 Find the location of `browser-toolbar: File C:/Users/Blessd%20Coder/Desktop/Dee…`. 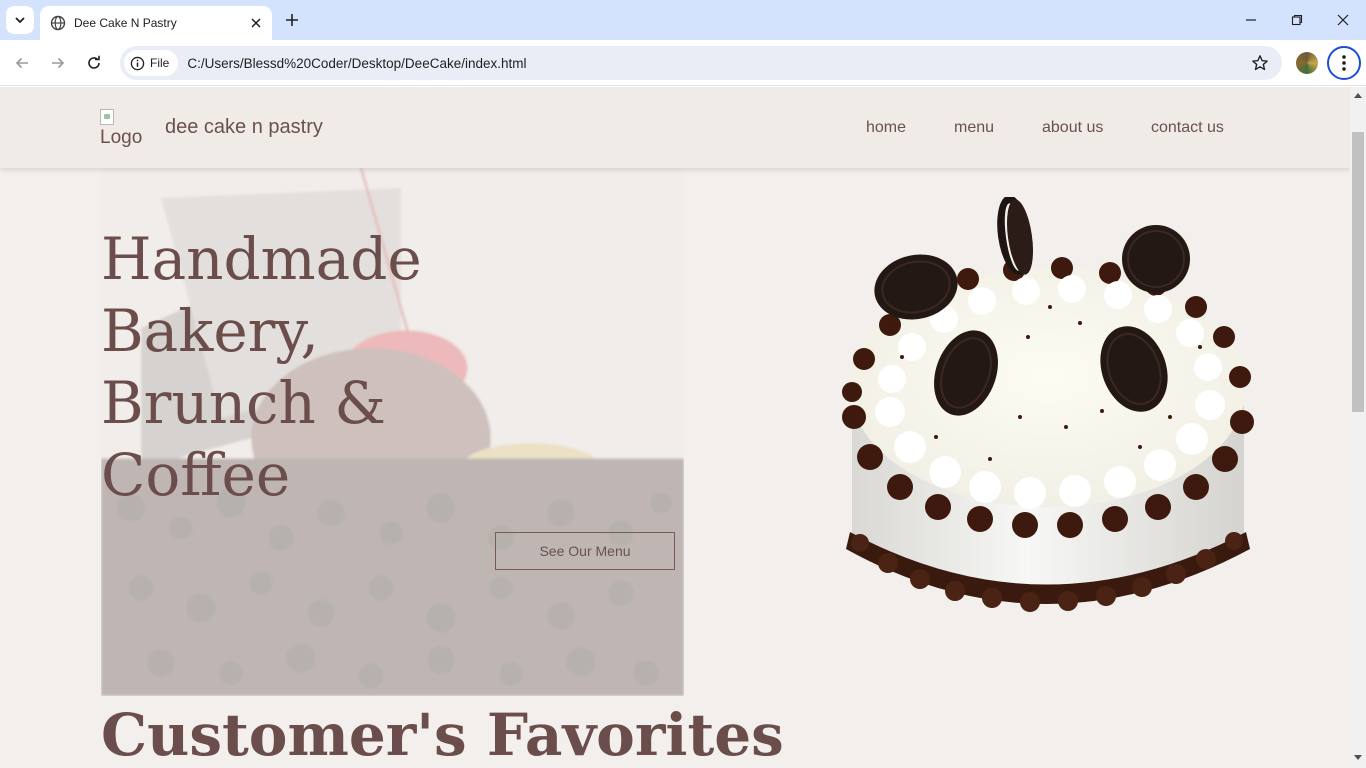

browser-toolbar: File C:/Users/Blessd%20Coder/Desktop/Dee… is located at coordinates (683, 63).